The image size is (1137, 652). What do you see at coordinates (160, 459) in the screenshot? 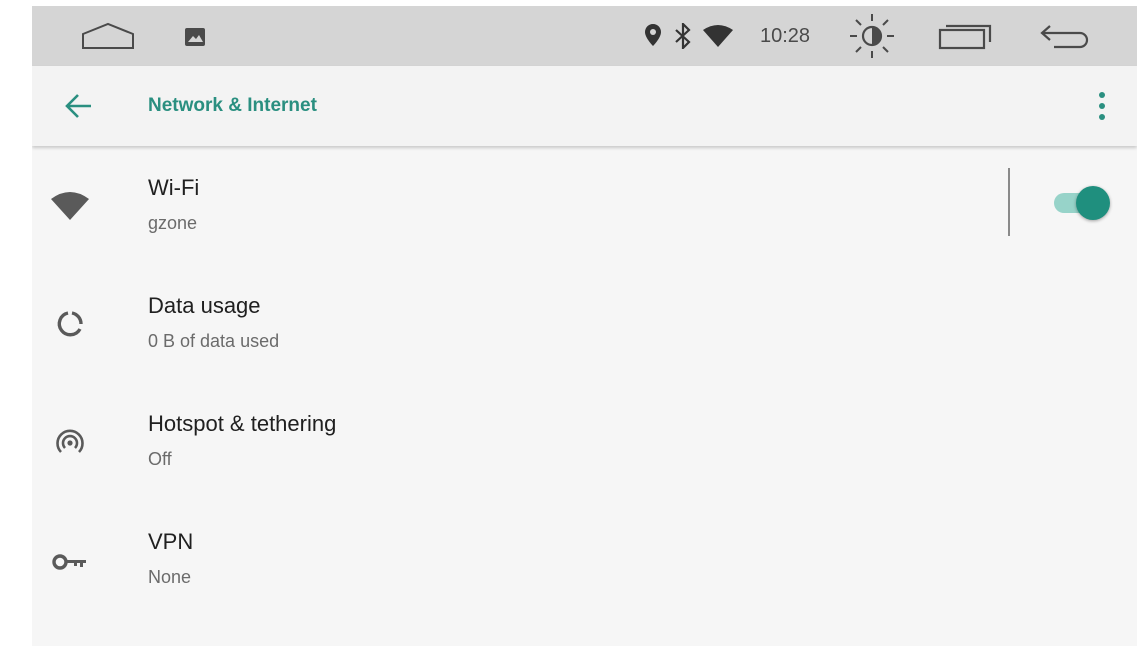
I see `item-subtitle: Off` at bounding box center [160, 459].